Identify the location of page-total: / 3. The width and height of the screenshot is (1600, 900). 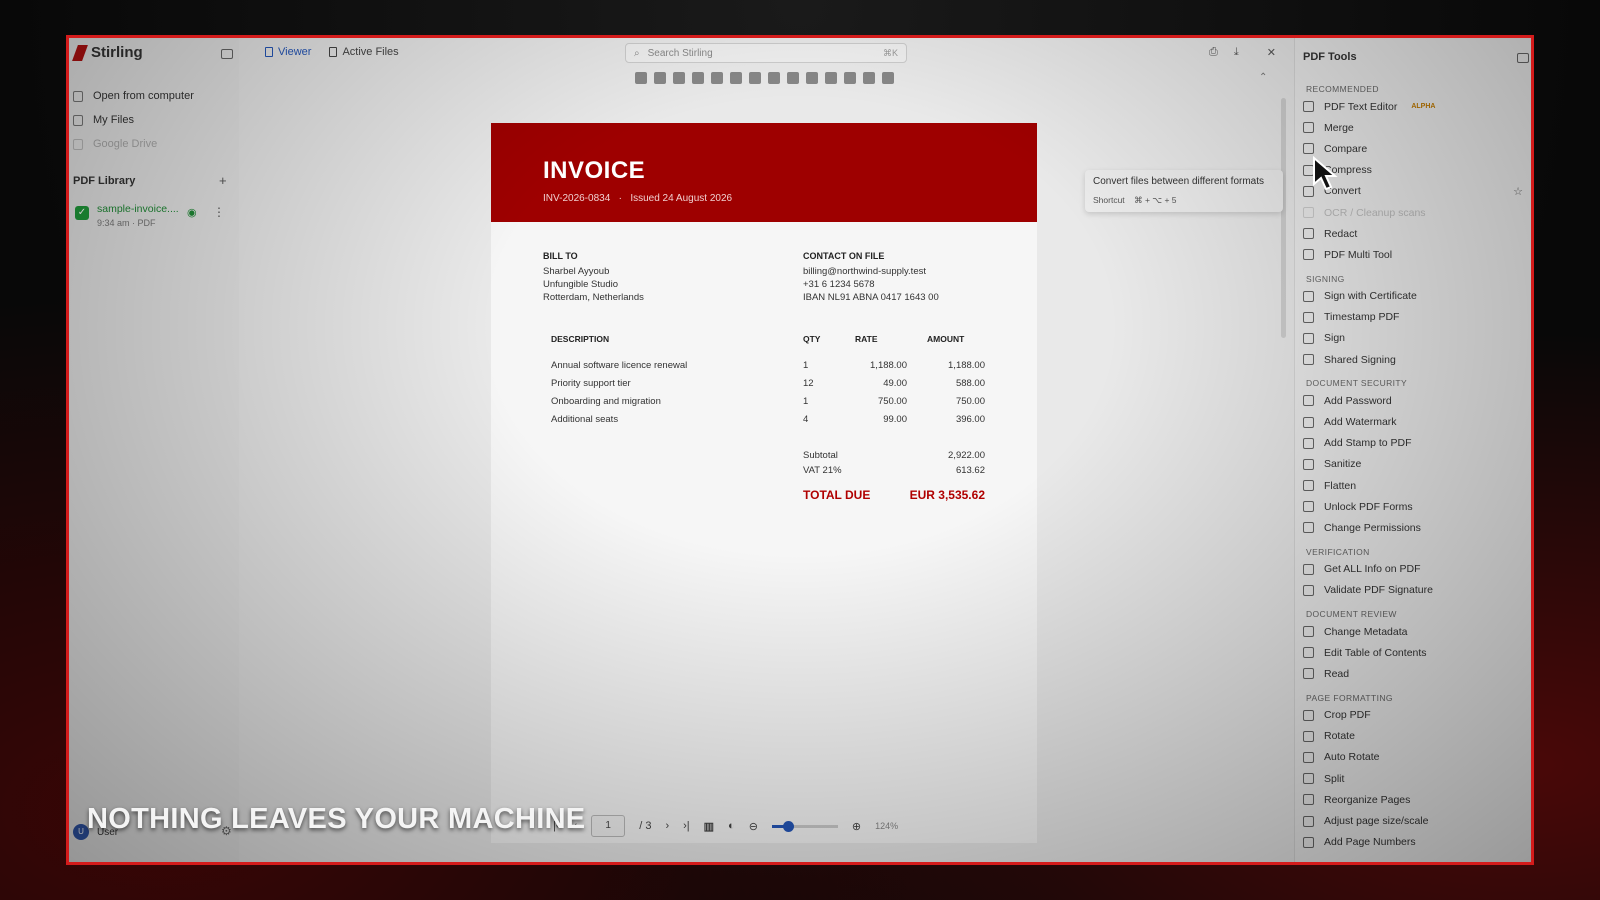
(645, 826).